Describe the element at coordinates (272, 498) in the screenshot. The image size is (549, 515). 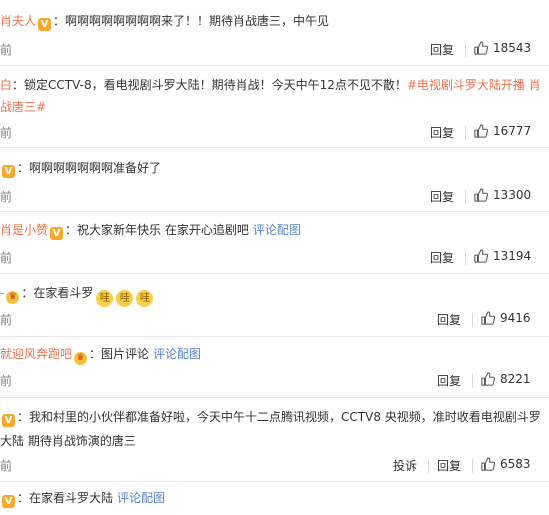
I see `comment-body: V ：在家看斗罗大陆 评论配图` at that location.